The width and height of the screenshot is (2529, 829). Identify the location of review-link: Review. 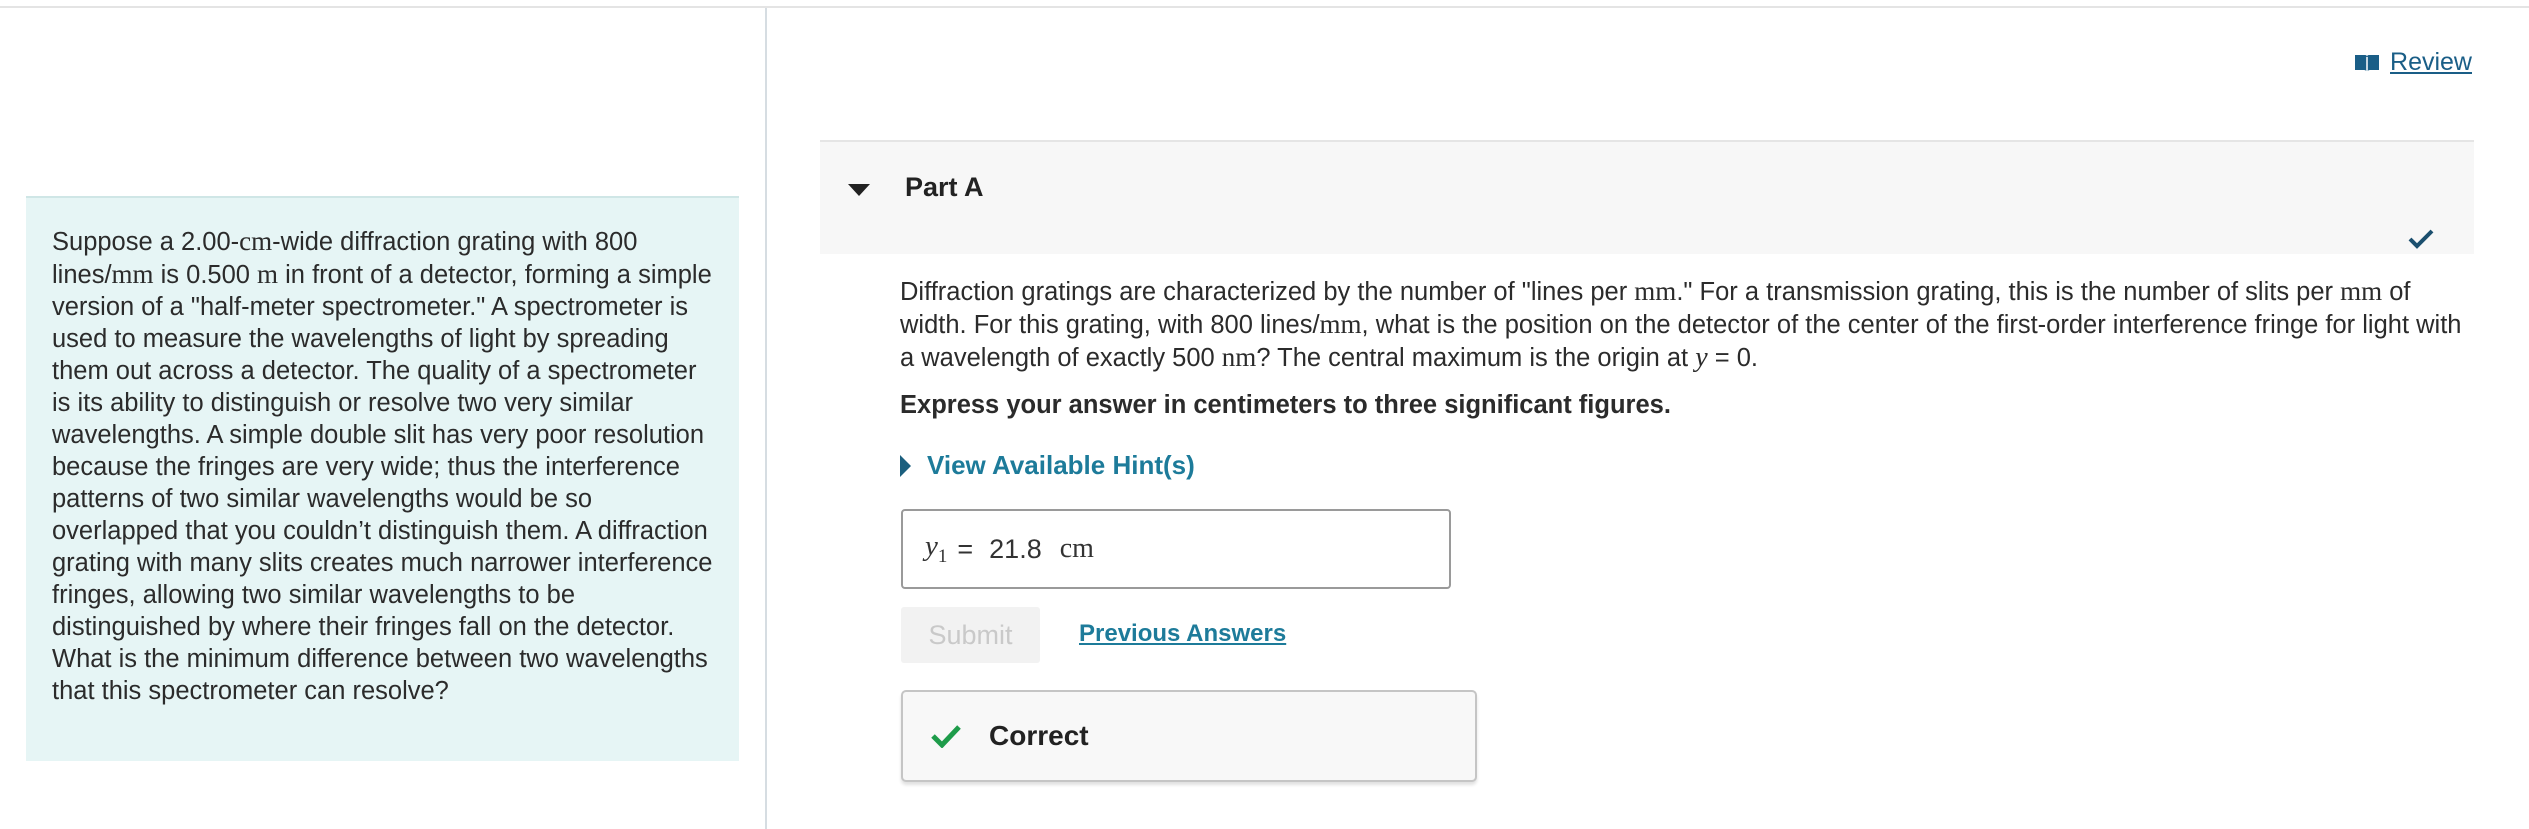
(2413, 62).